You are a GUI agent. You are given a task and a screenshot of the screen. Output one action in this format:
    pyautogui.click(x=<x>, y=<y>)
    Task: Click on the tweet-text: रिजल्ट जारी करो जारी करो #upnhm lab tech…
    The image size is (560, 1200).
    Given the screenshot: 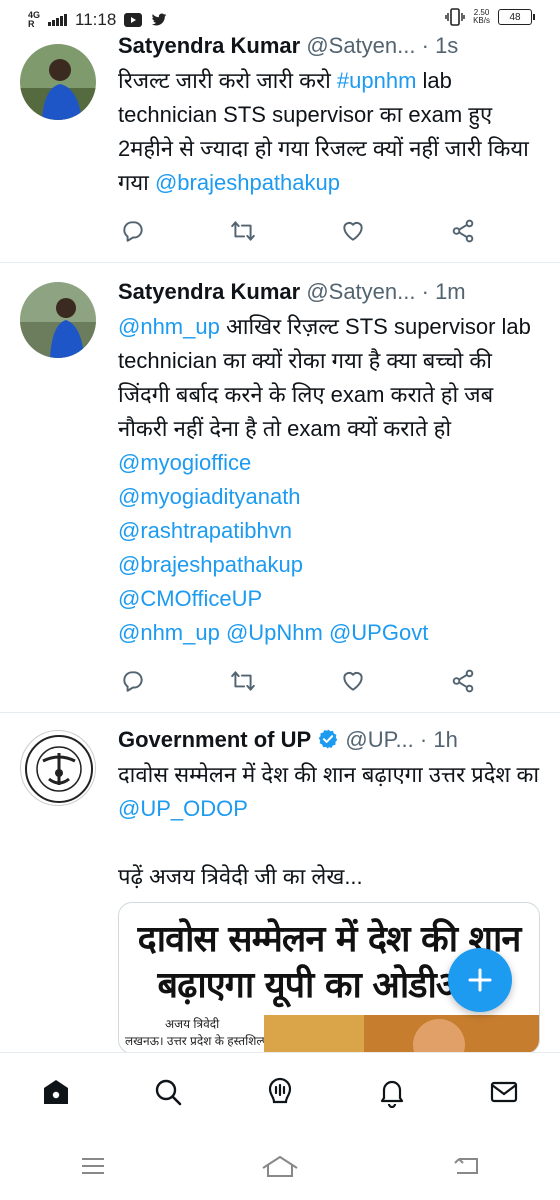 What is the action you would take?
    pyautogui.click(x=329, y=132)
    